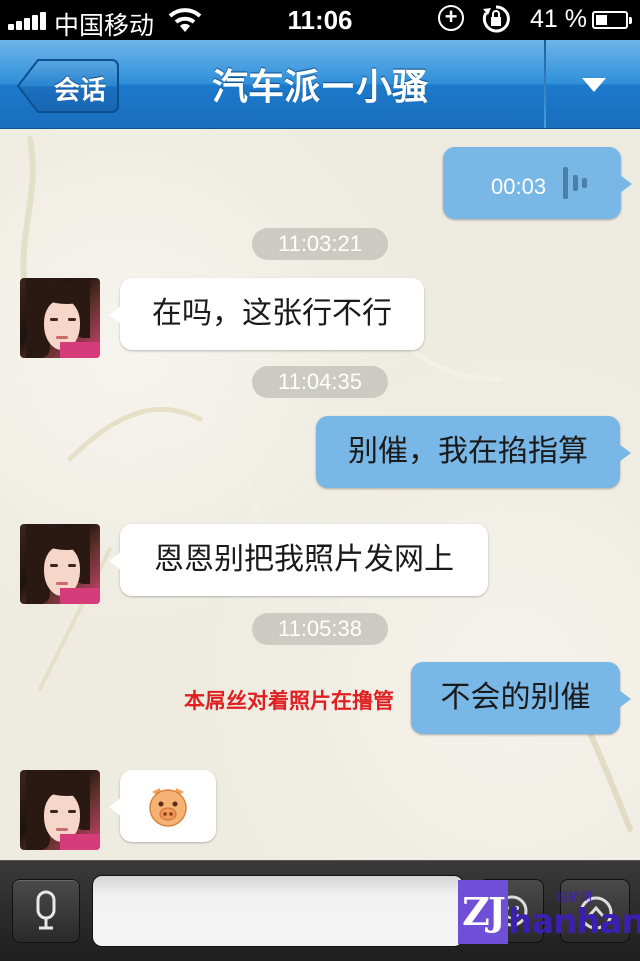 This screenshot has width=640, height=961. What do you see at coordinates (612, 20) in the screenshot?
I see `battery-icon` at bounding box center [612, 20].